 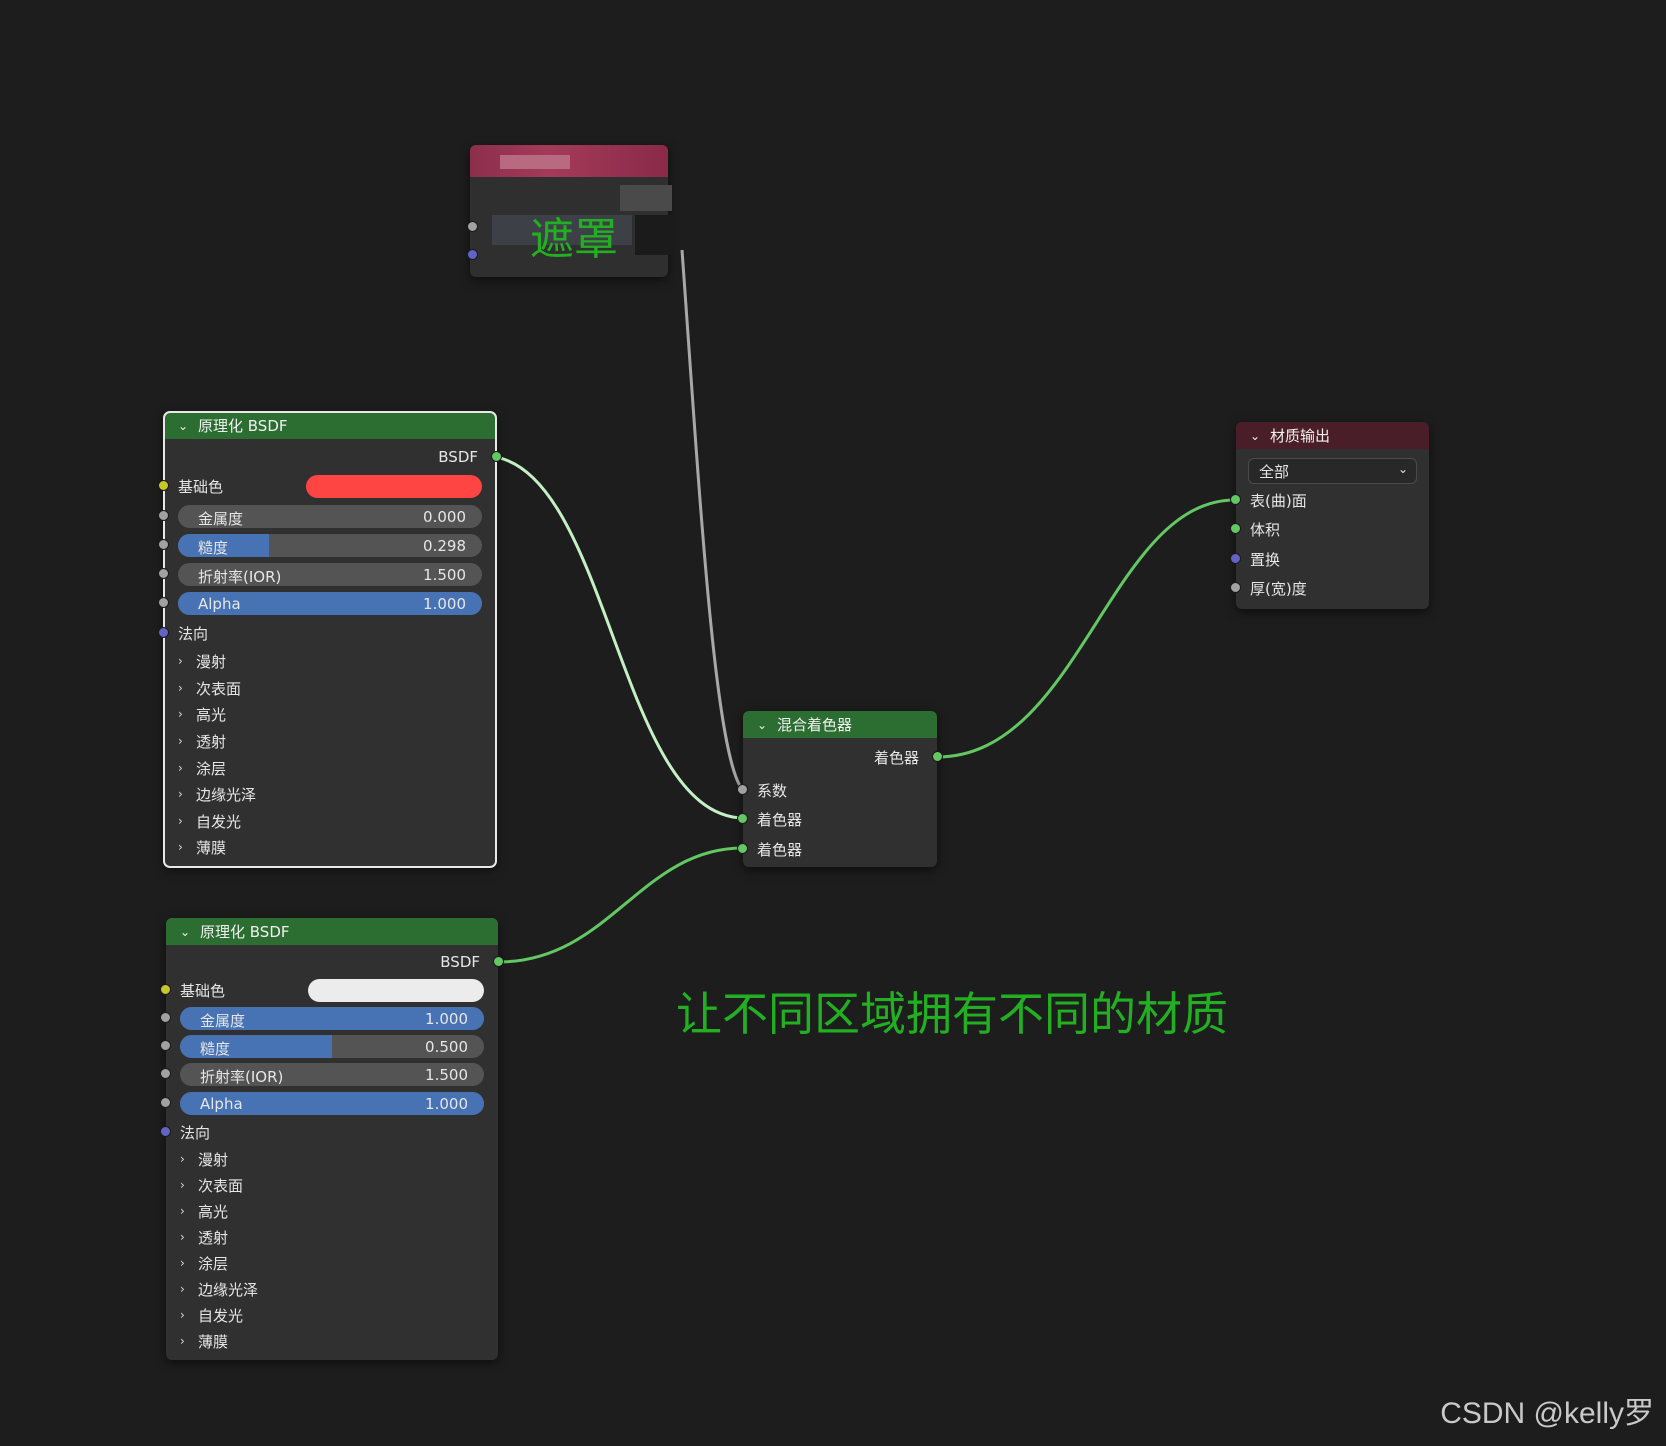 What do you see at coordinates (211, 847) in the screenshot?
I see `bsdf1-panel-label: 薄膜` at bounding box center [211, 847].